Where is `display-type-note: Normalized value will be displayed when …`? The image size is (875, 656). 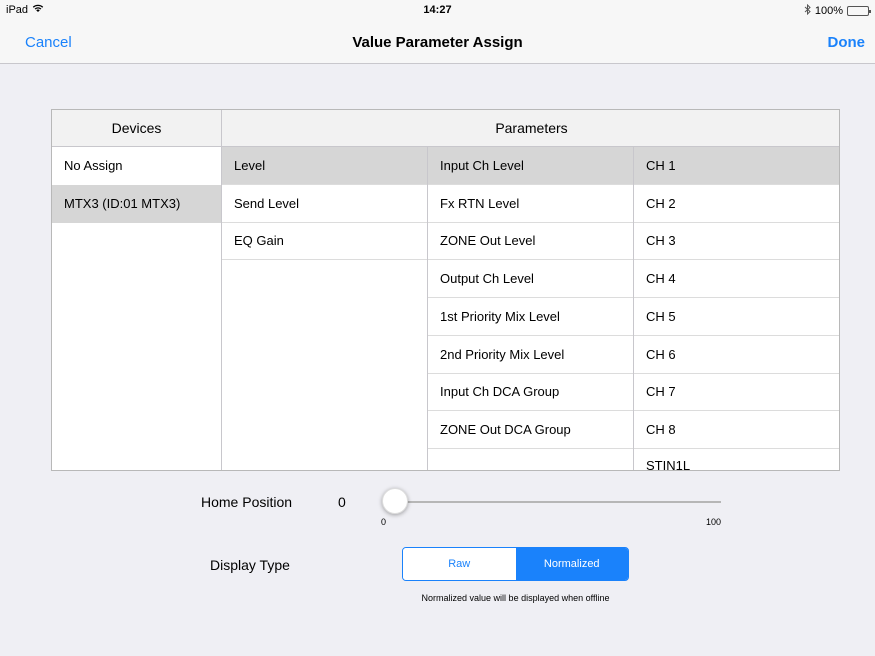
display-type-note: Normalized value will be displayed when … is located at coordinates (515, 598).